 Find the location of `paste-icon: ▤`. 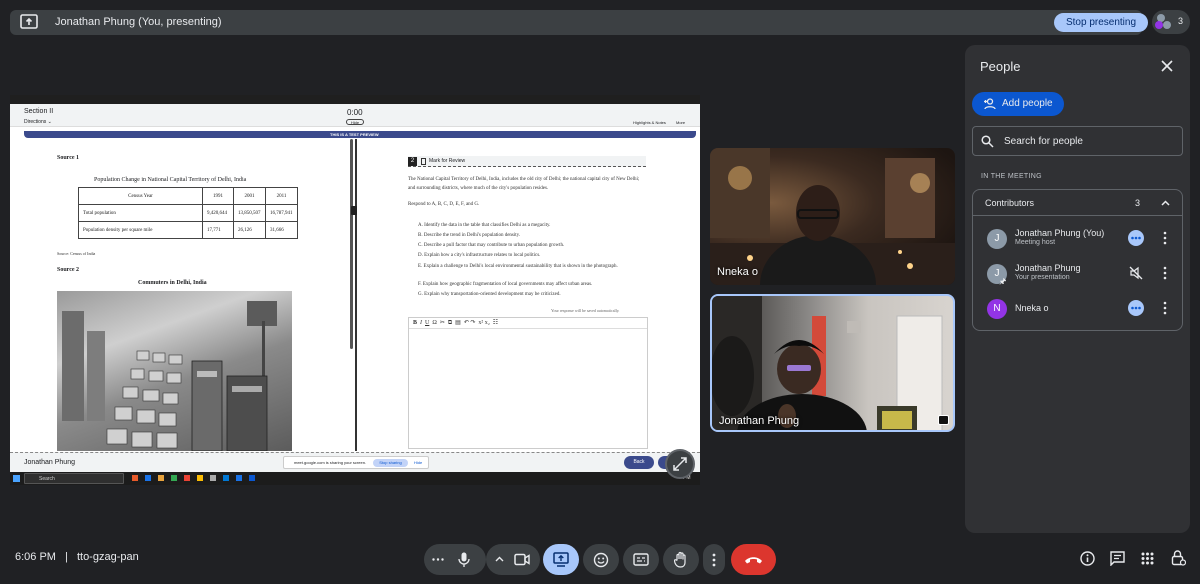

paste-icon: ▤ is located at coordinates (458, 323).